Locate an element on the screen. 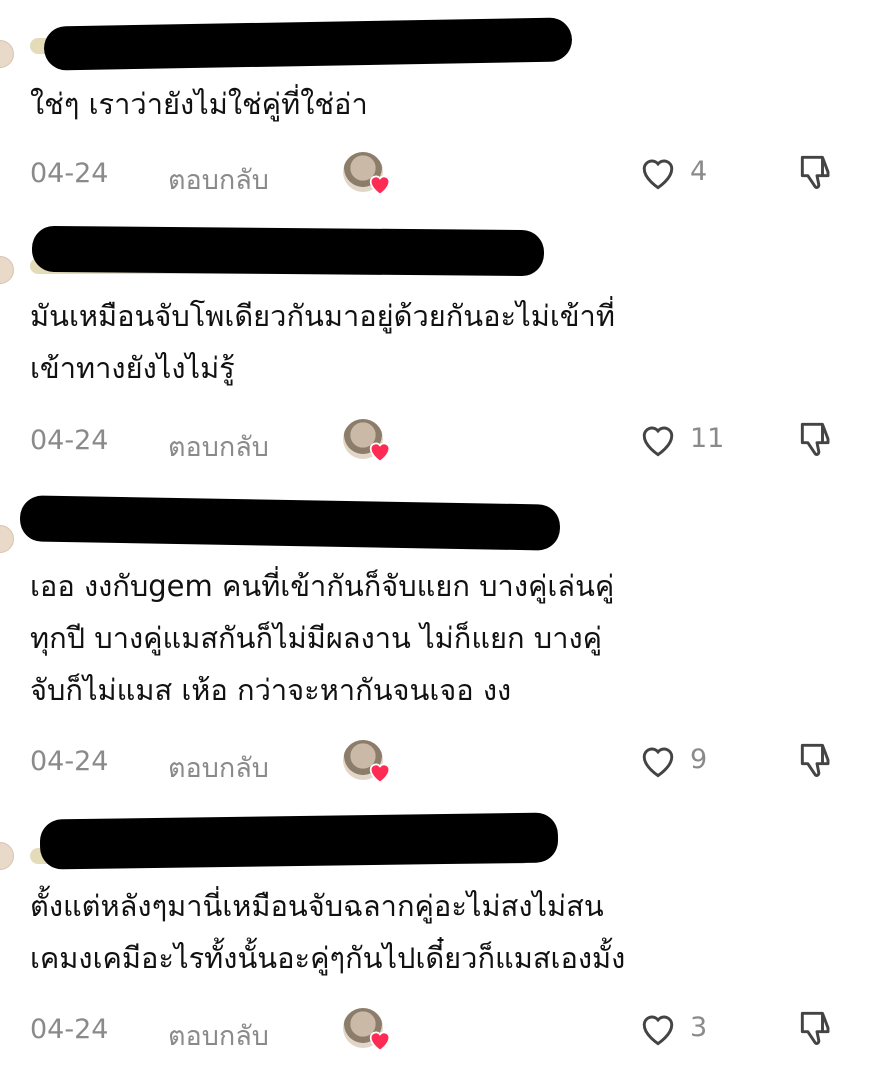 This screenshot has width=877, height=1089. comment-meta: 04-24 ตอบกลับ 9 is located at coordinates (438, 763).